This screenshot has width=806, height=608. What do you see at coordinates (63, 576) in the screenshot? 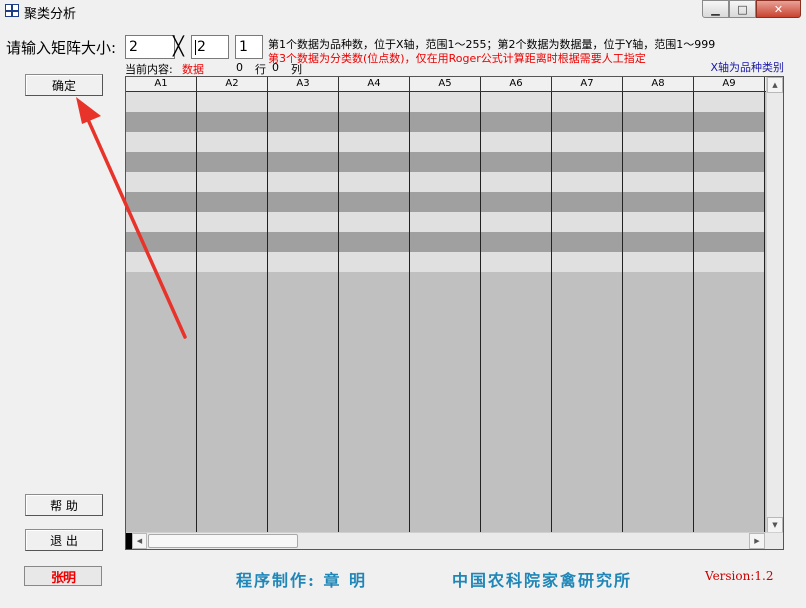
I see `author-logo: 张明` at bounding box center [63, 576].